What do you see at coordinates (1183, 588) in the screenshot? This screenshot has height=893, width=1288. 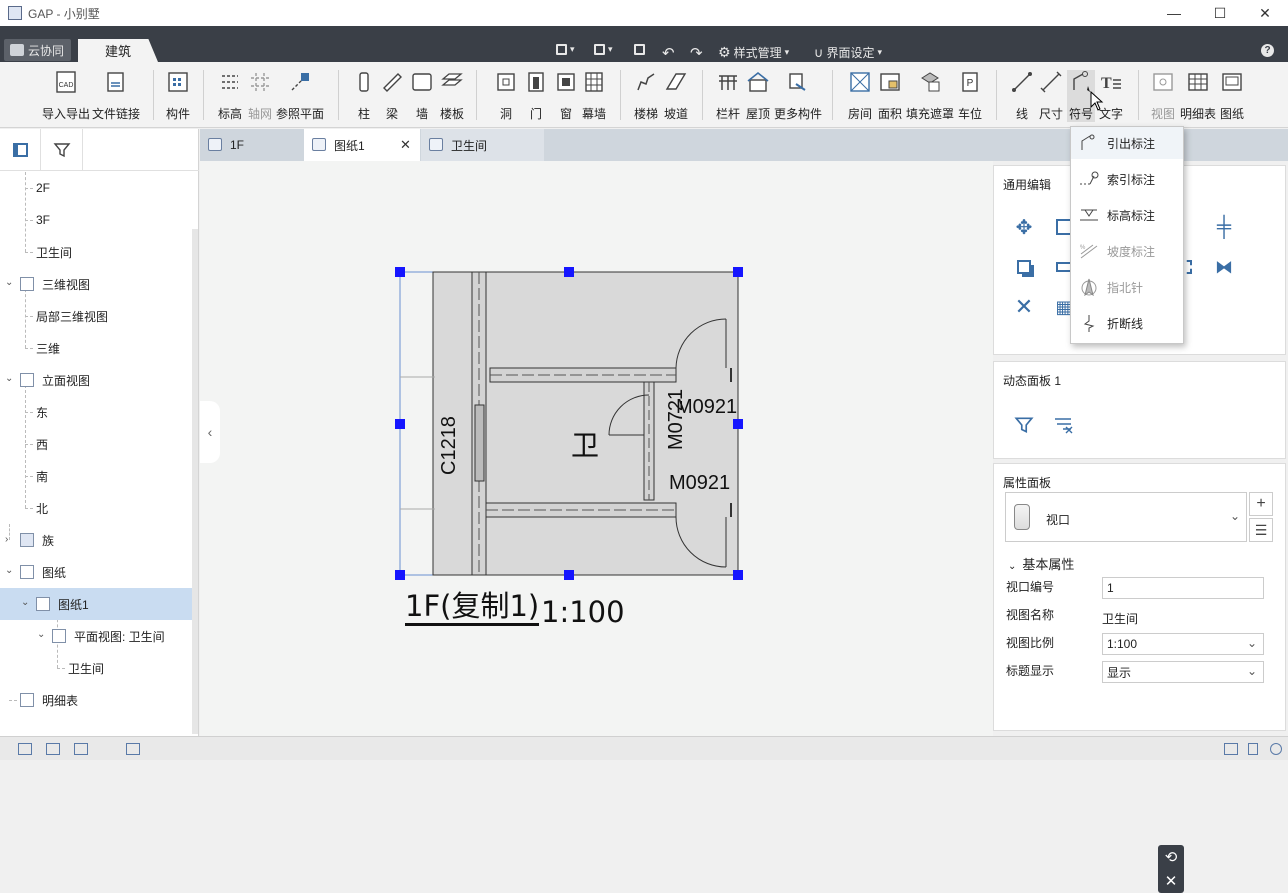 I see `viewport-no-input: 1` at bounding box center [1183, 588].